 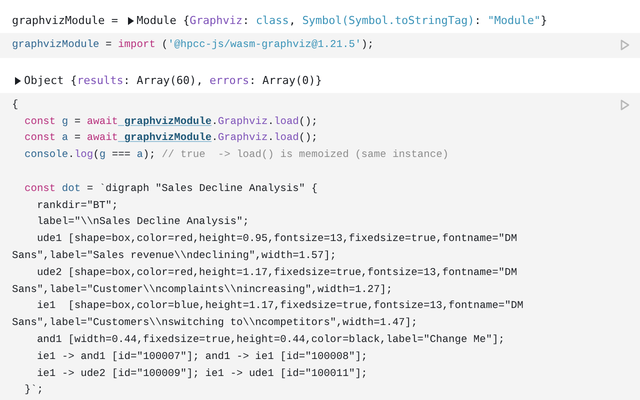 What do you see at coordinates (277, 273) in the screenshot?
I see `code-line: ude2 [shape=box,color=red,height=1.17,fixedsize=true,fontsize=13,fontname="DM` at bounding box center [277, 273].